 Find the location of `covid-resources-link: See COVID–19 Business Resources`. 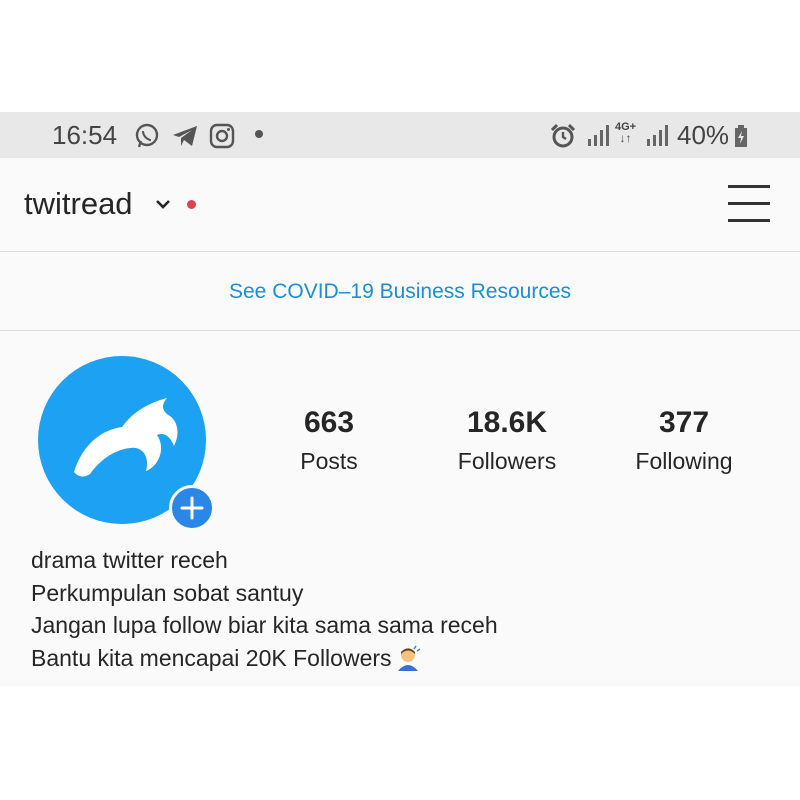

covid-resources-link: See COVID–19 Business Resources is located at coordinates (400, 292).